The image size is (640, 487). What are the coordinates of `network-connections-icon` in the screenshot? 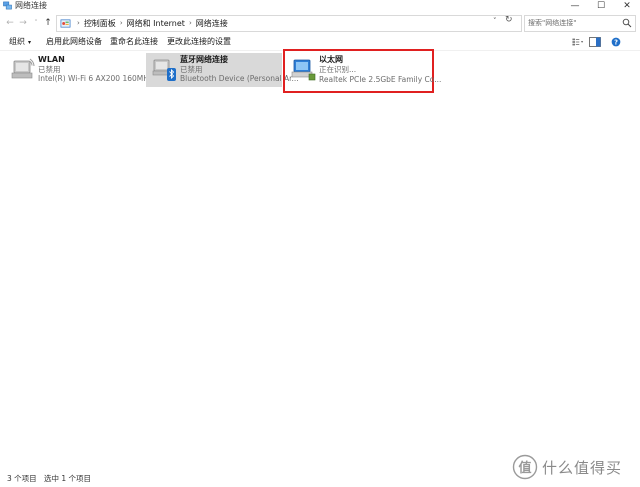 It's located at (7, 5).